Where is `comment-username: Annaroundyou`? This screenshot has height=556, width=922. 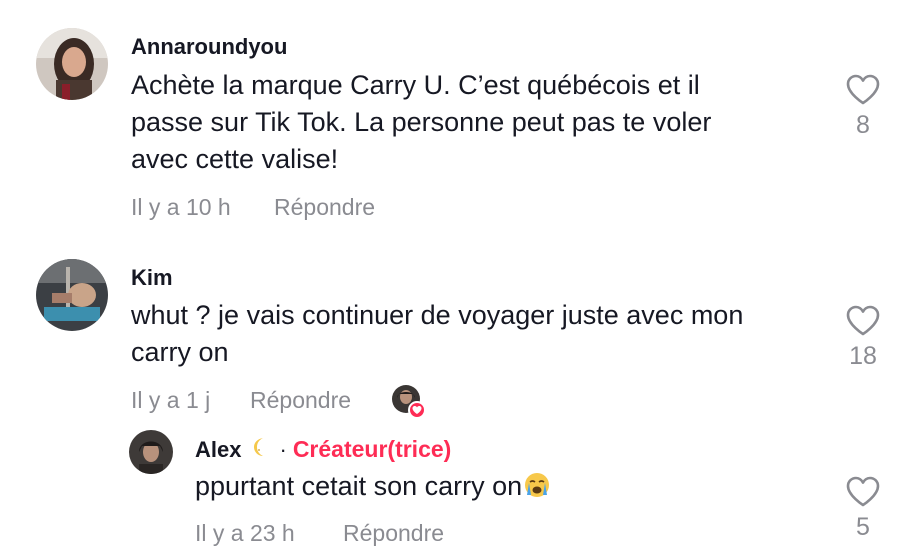 comment-username: Annaroundyou is located at coordinates (209, 47).